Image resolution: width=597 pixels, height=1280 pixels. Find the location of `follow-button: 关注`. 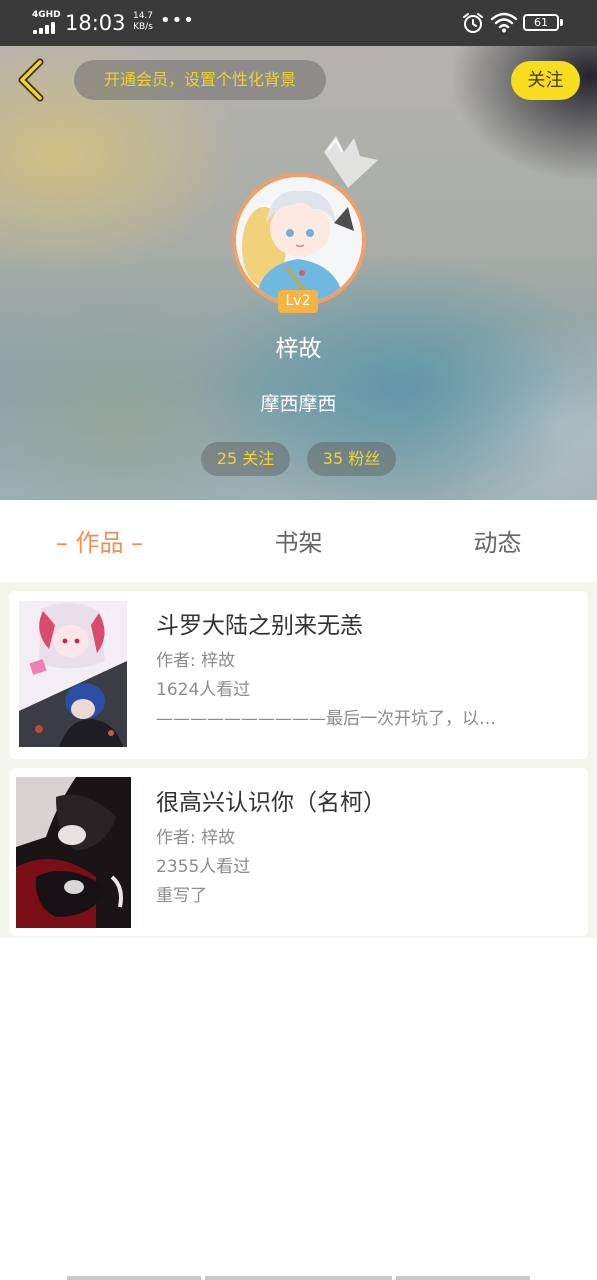

follow-button: 关注 is located at coordinates (545, 80).